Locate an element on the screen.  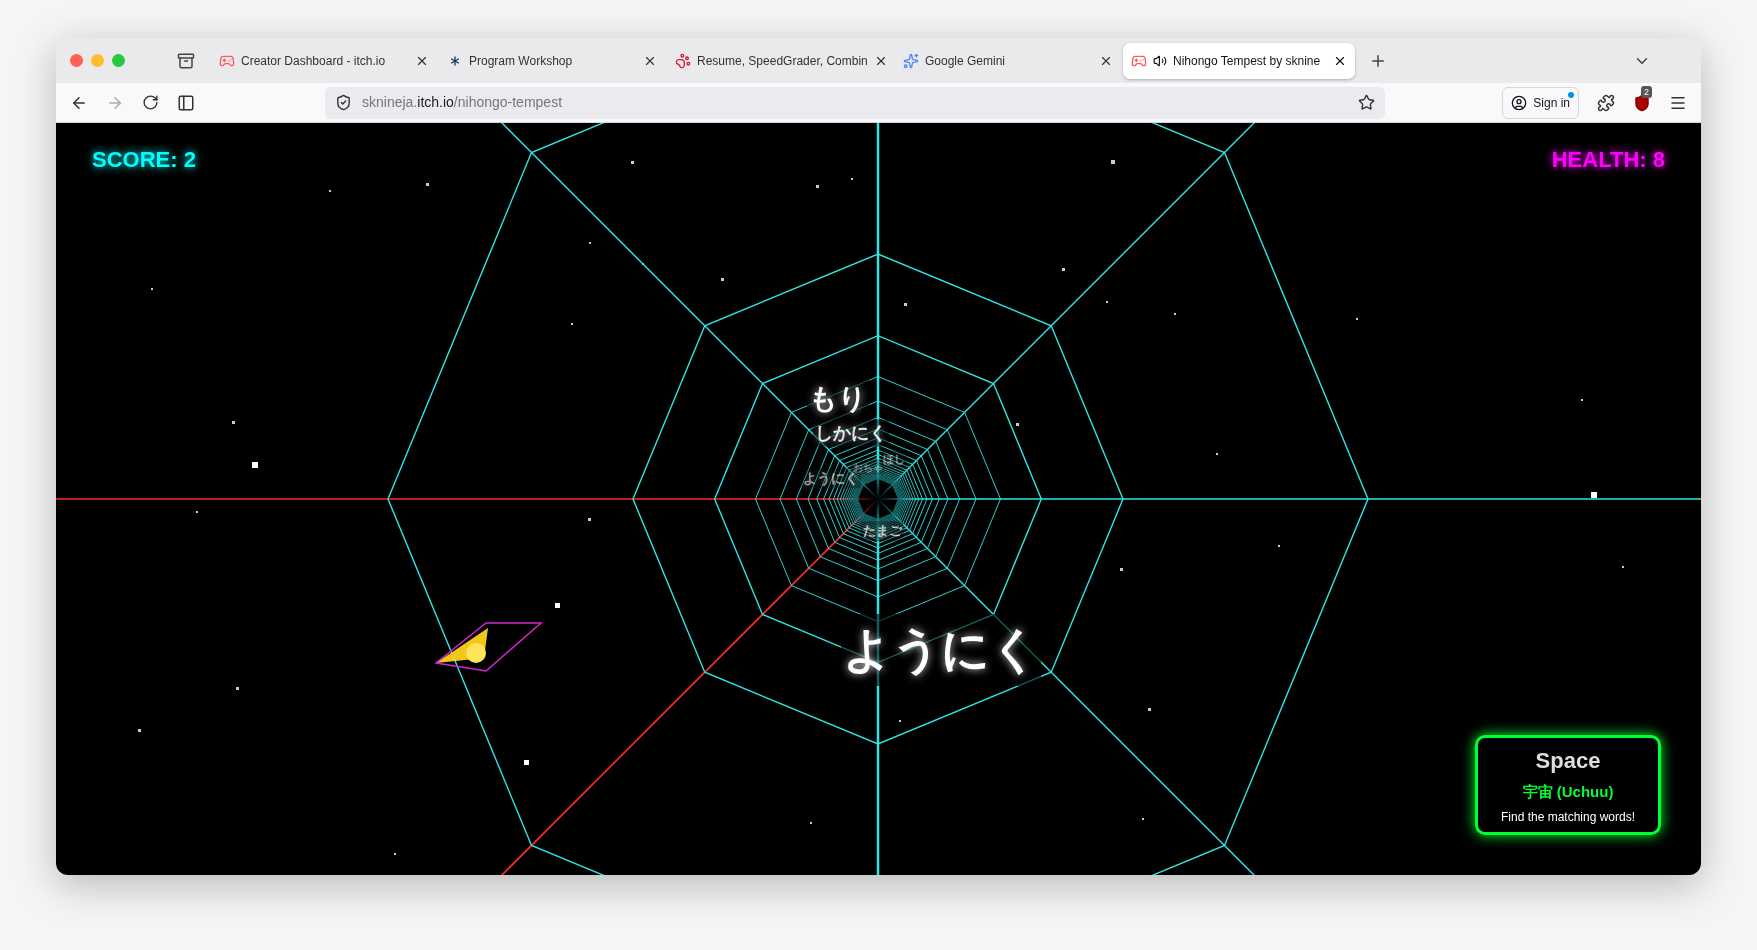
falling-word: もり is located at coordinates (838, 399).